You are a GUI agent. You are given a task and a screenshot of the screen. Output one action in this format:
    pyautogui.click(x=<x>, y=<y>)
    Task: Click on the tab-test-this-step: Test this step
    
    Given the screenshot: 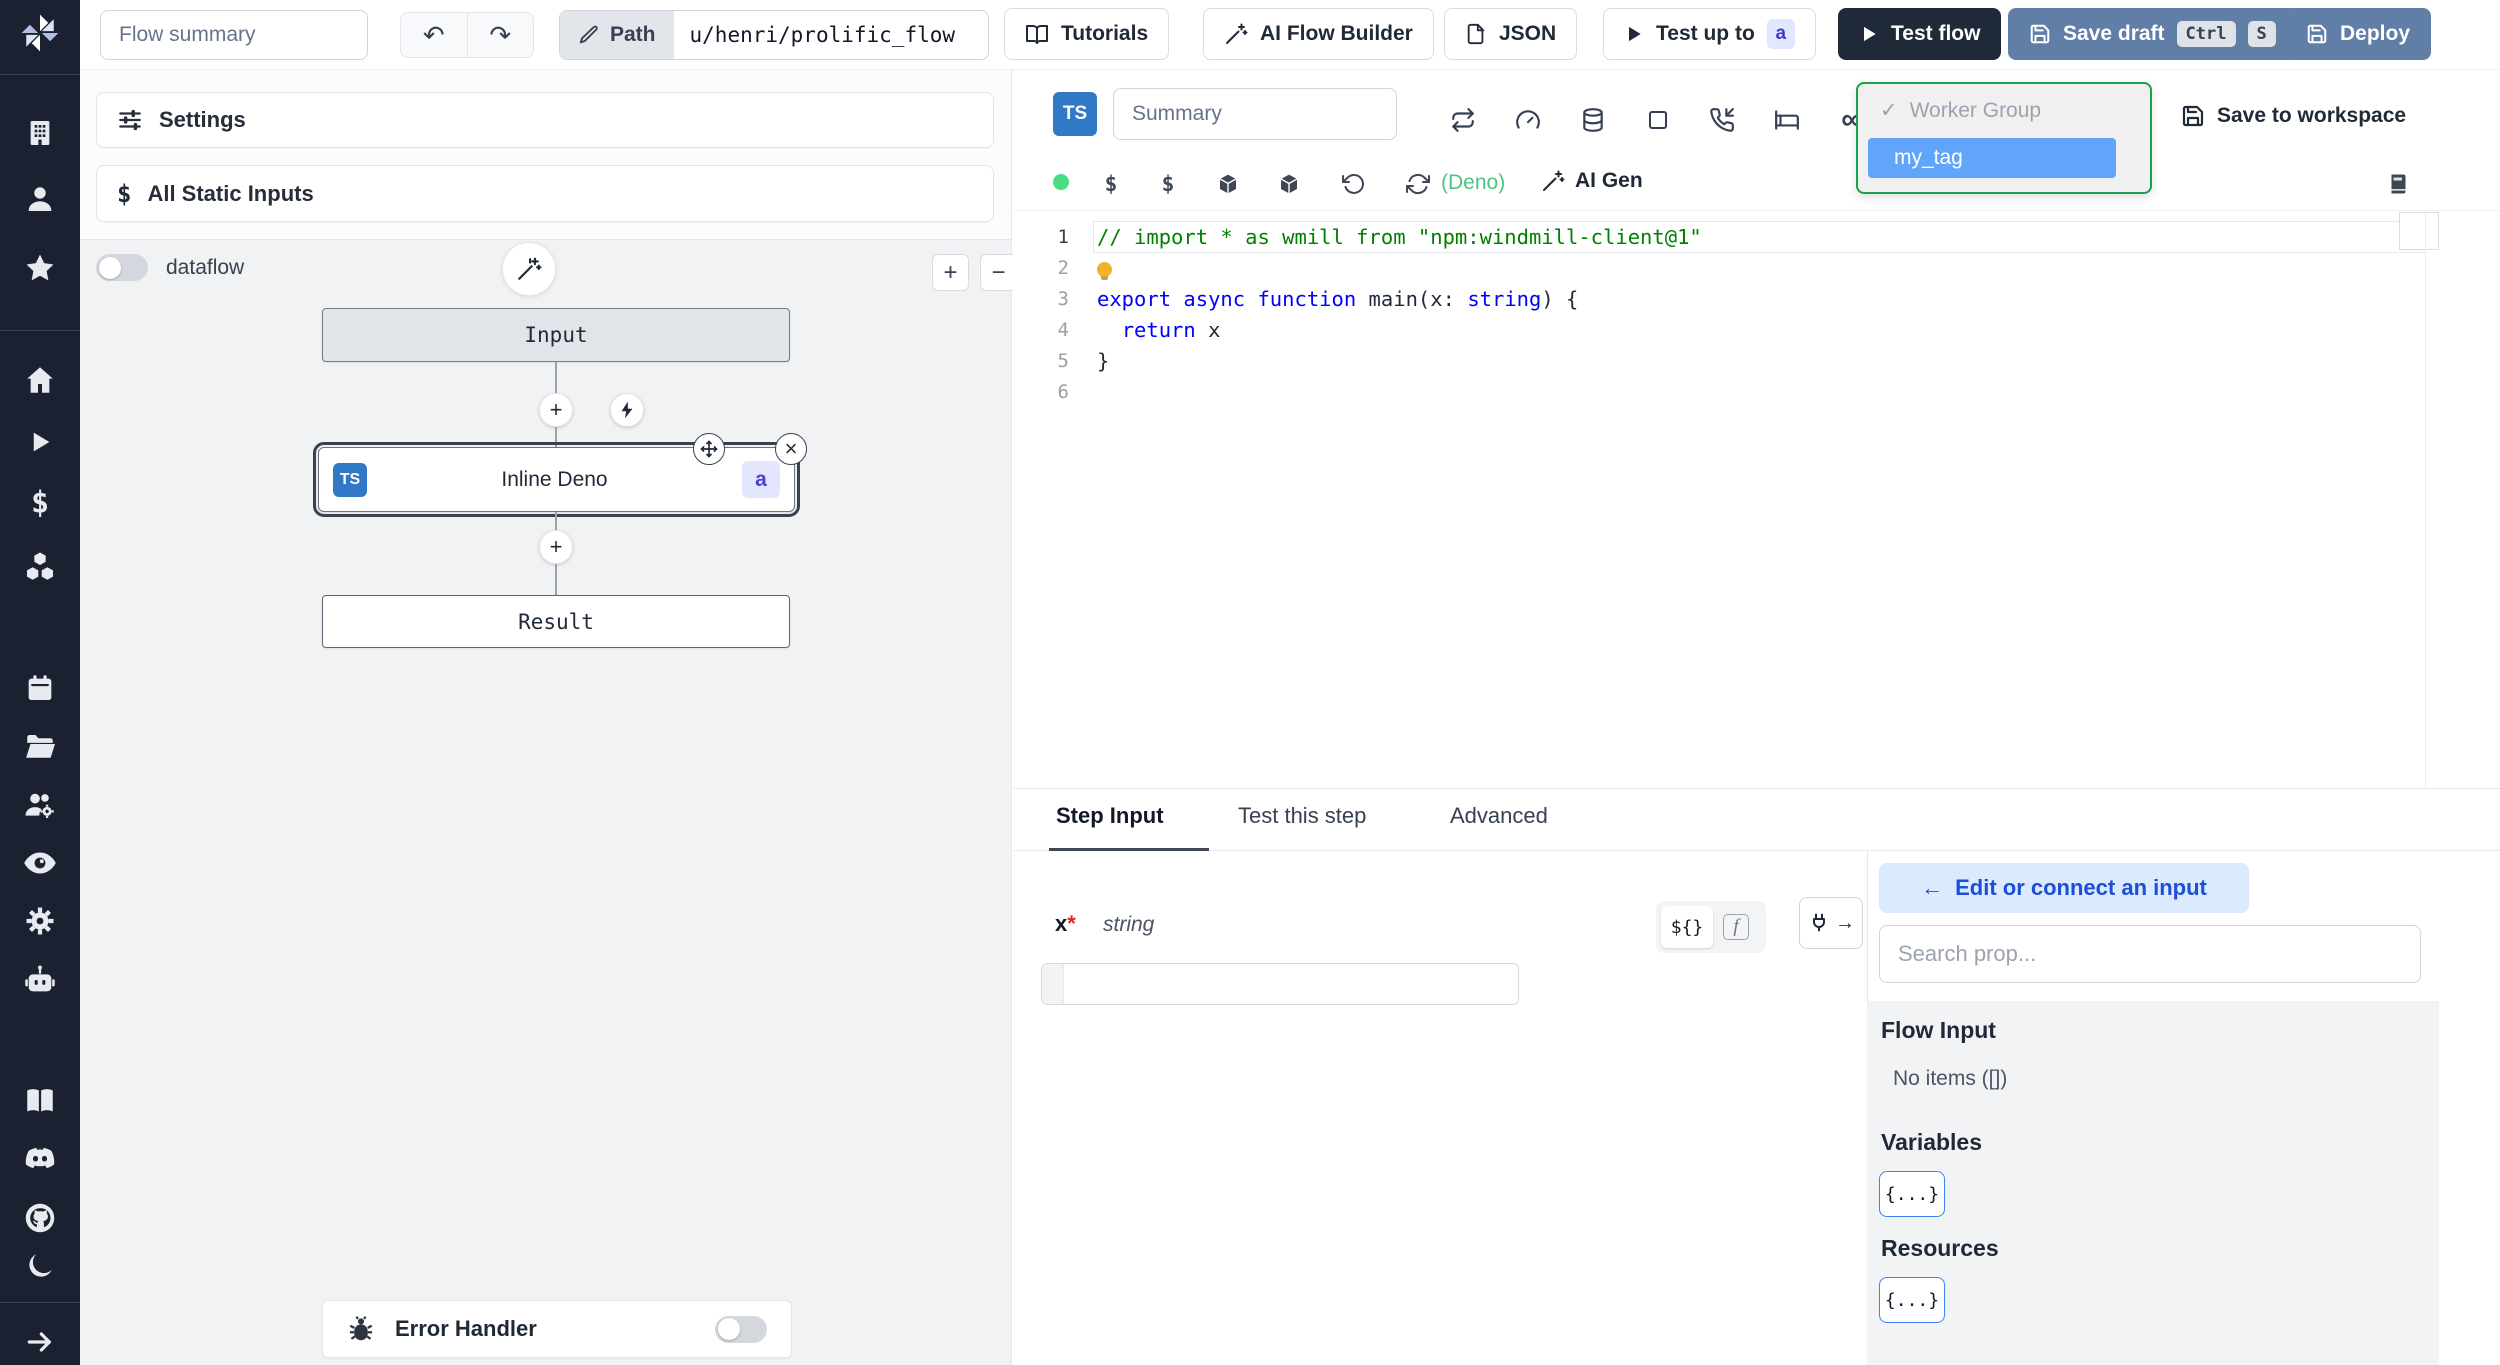 What is the action you would take?
    pyautogui.click(x=1302, y=816)
    